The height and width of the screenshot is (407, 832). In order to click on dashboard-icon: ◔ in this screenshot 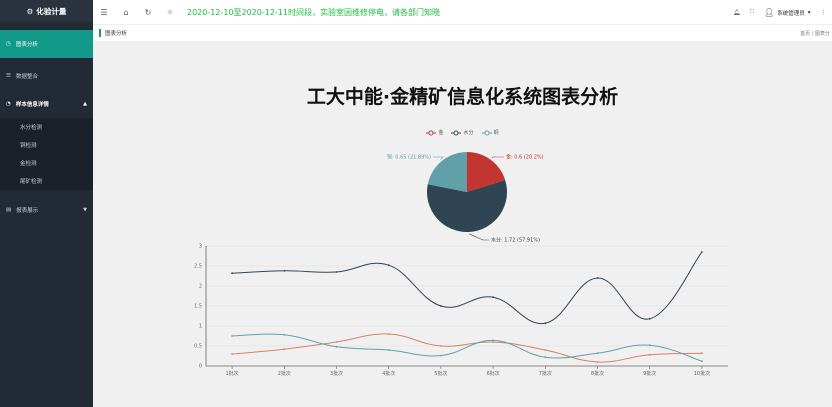, I will do `click(8, 104)`.